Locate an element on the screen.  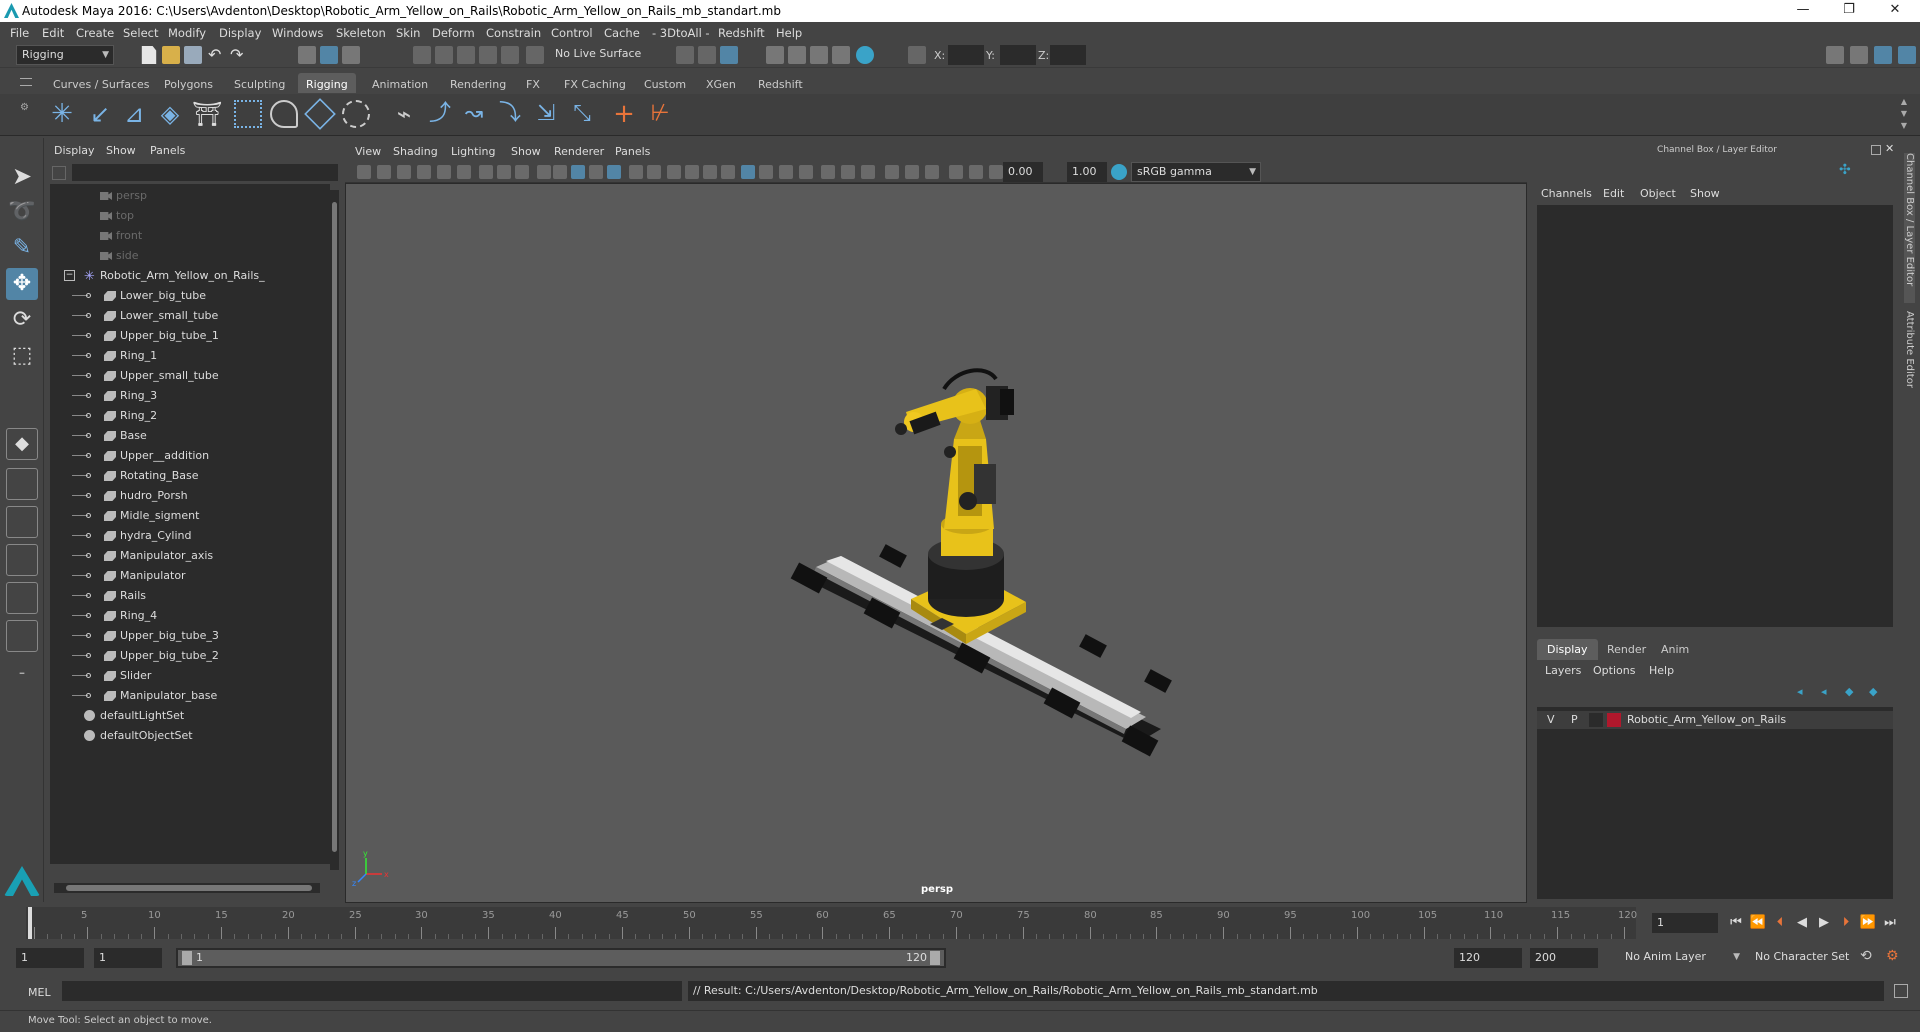
layer-row: V P Robotic_Arm_Yellow_on_Rails is located at coordinates (1715, 720).